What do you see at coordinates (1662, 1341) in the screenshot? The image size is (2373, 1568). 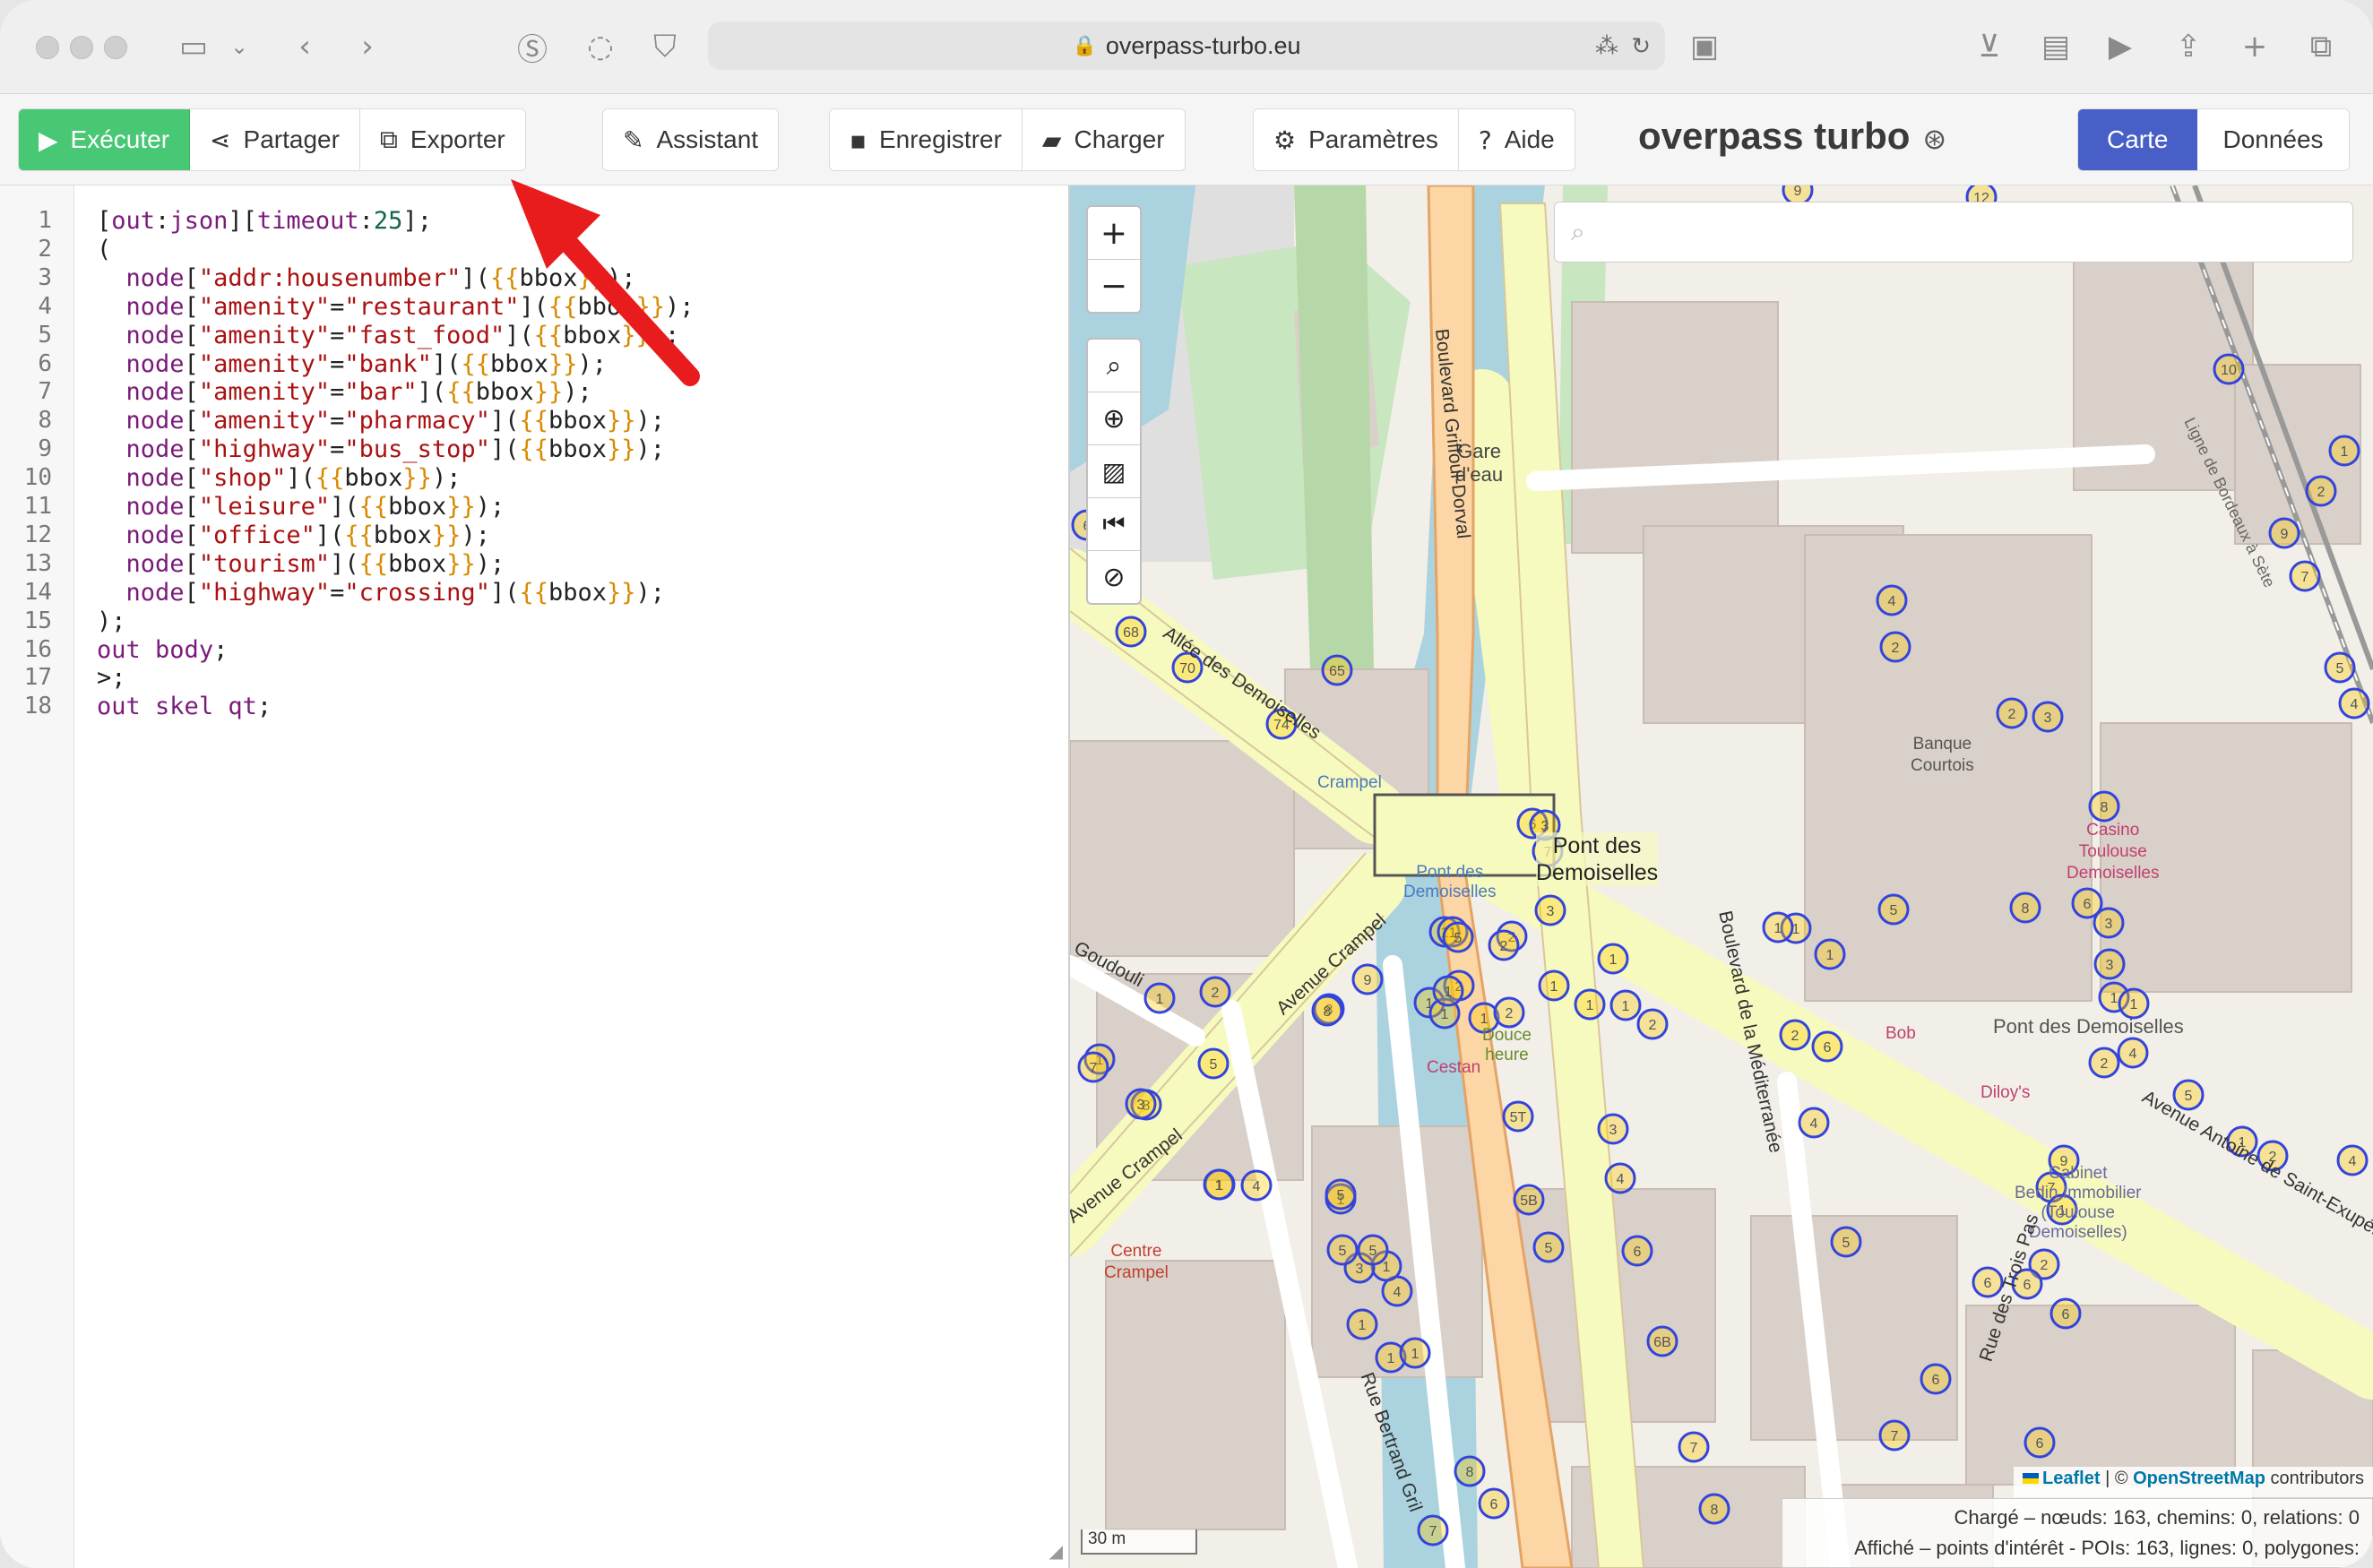 I see `poi-marker: 6B` at bounding box center [1662, 1341].